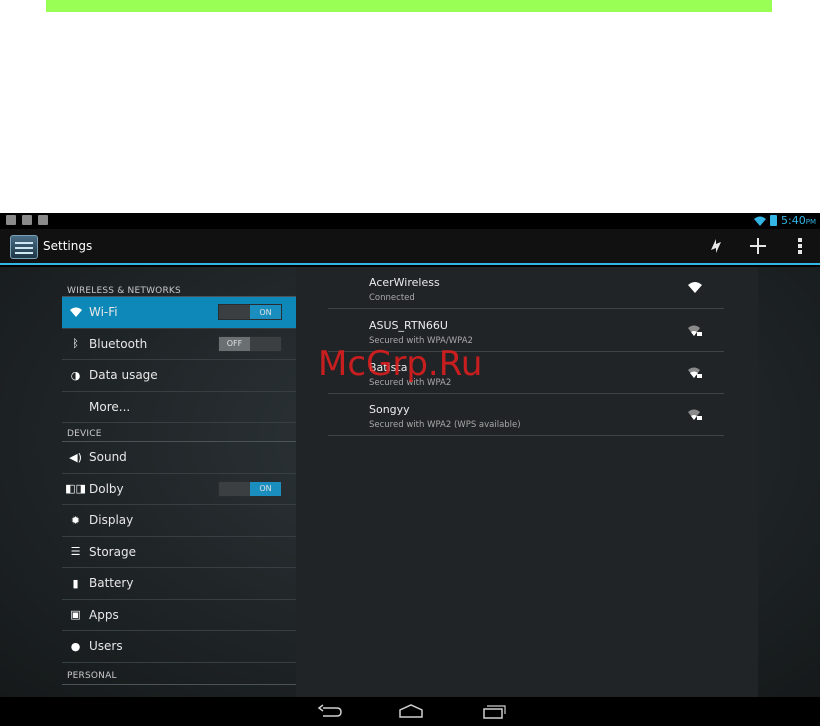 Image resolution: width=820 pixels, height=726 pixels. I want to click on system-status: 5:40PM, so click(785, 220).